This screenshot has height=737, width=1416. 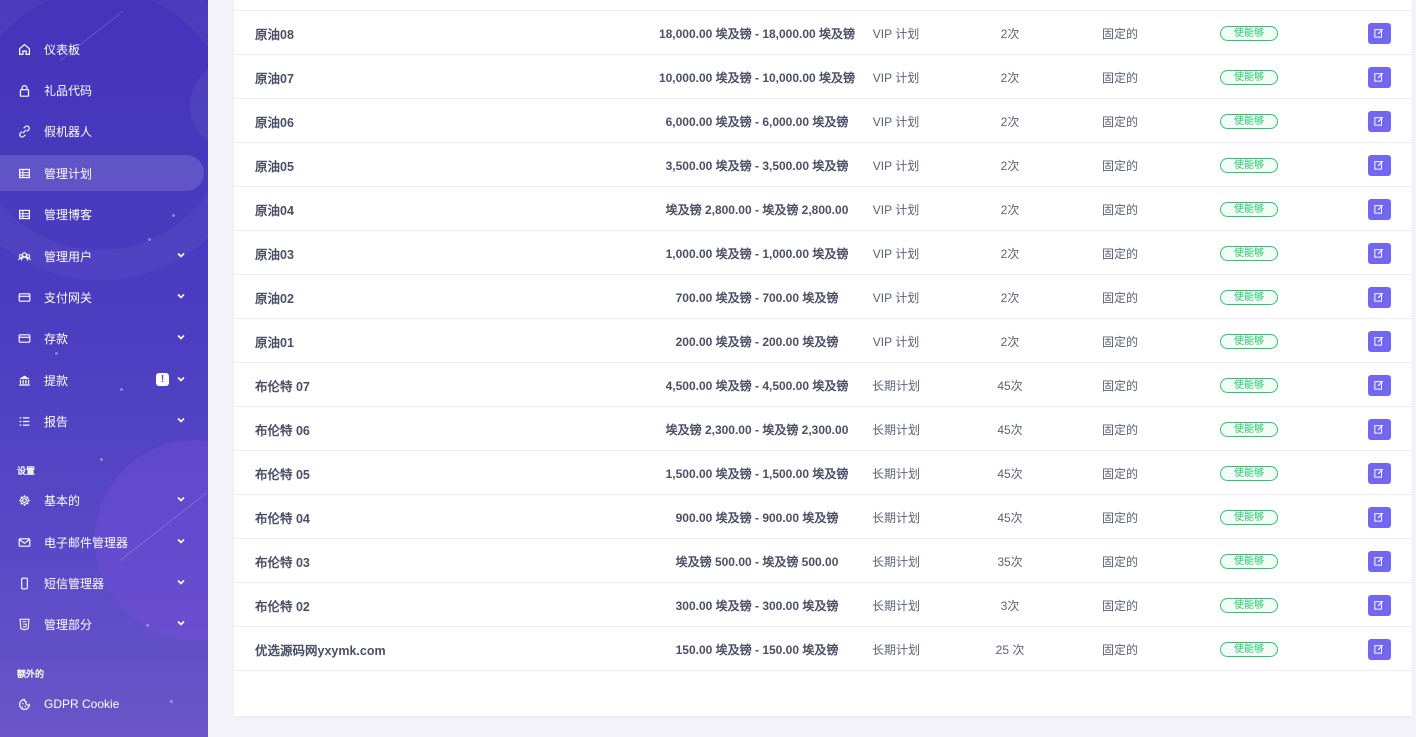 What do you see at coordinates (102, 214) in the screenshot?
I see `sidebar-item-manage-blog: 管理博客` at bounding box center [102, 214].